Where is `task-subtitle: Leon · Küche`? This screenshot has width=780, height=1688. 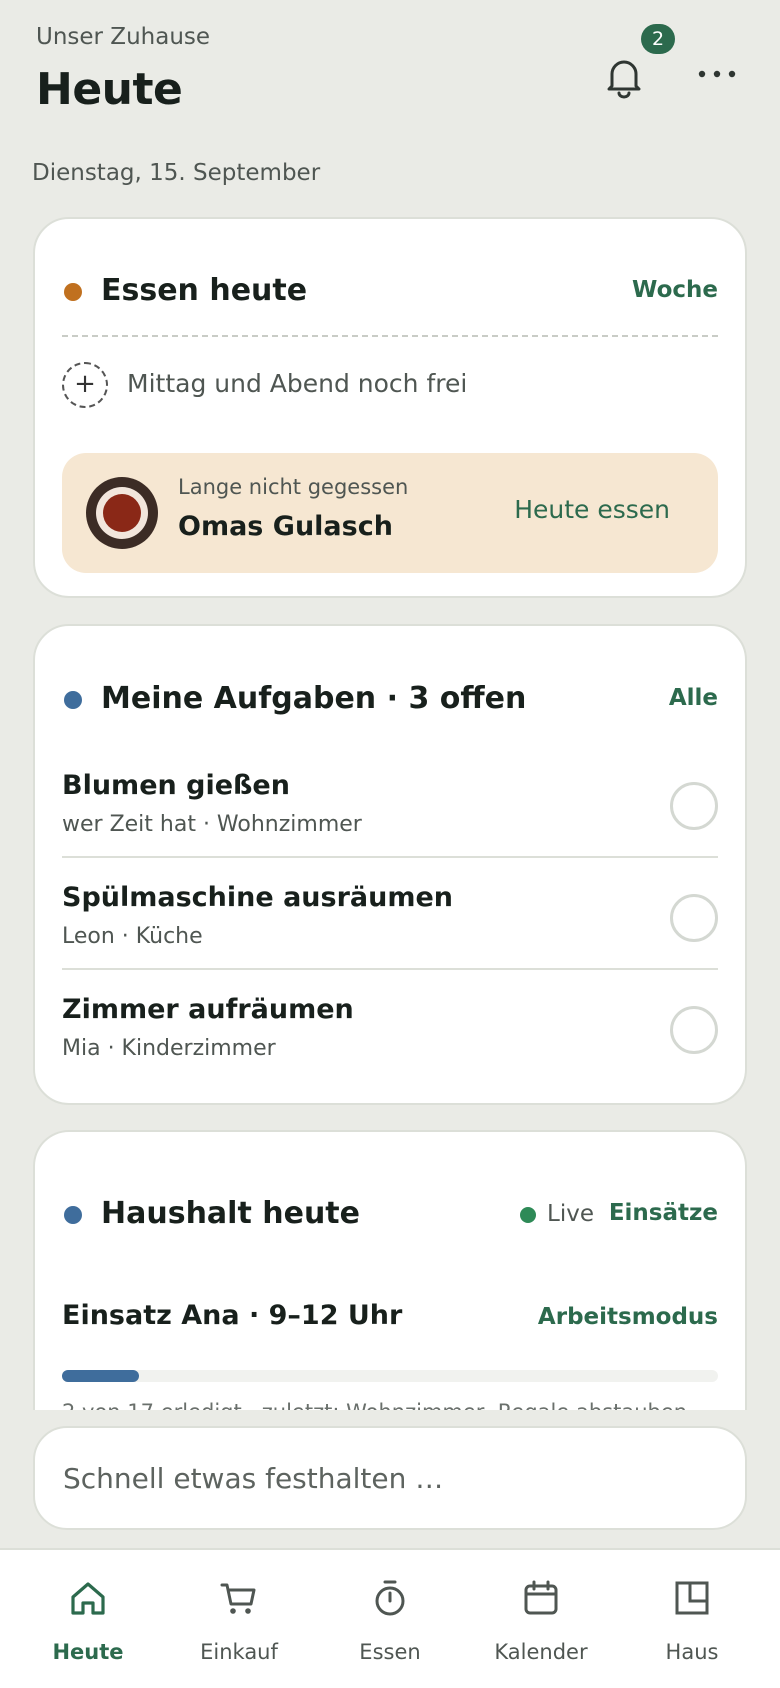 task-subtitle: Leon · Küche is located at coordinates (132, 936).